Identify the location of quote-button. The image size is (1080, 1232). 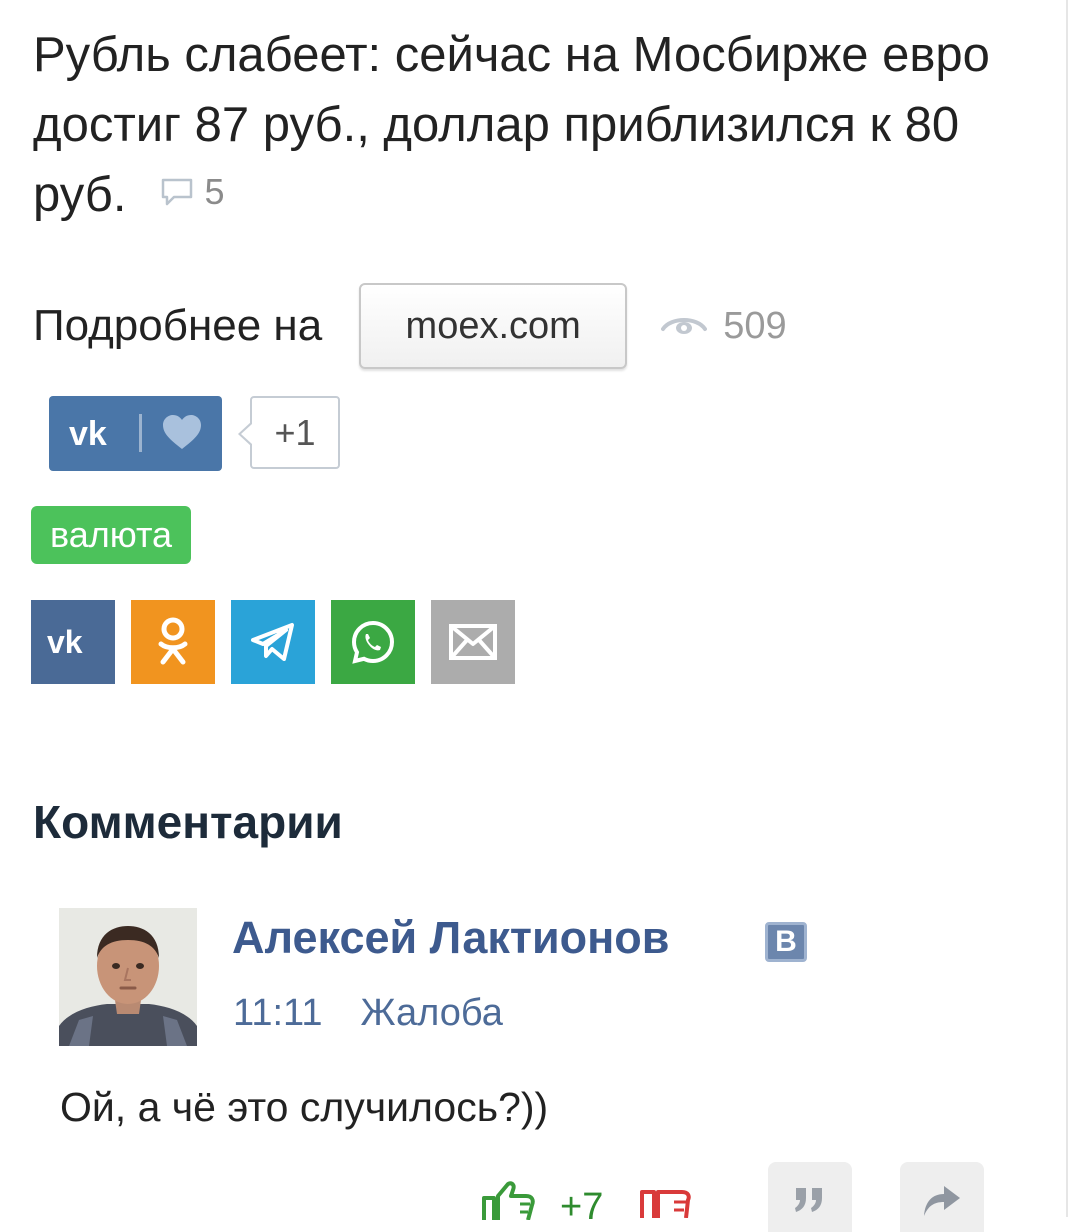
(810, 1197).